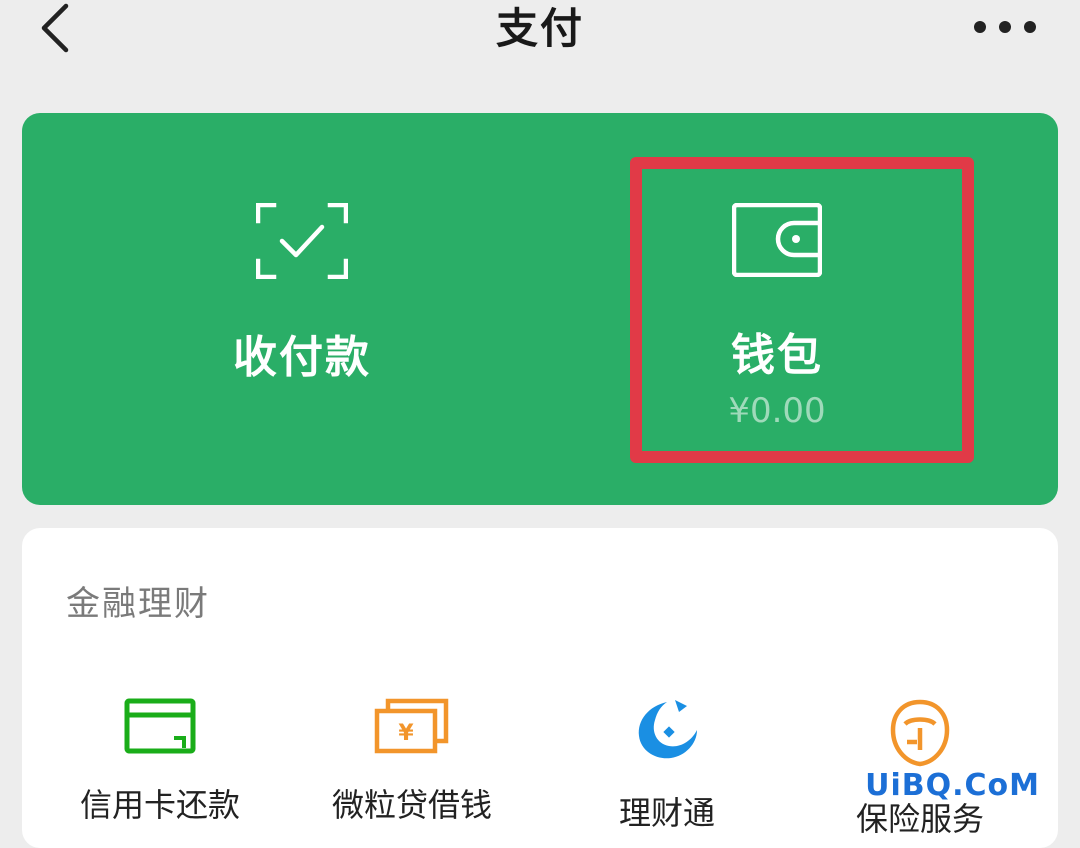 Image resolution: width=1080 pixels, height=848 pixels. Describe the element at coordinates (302, 241) in the screenshot. I see `scan-check-icon` at that location.